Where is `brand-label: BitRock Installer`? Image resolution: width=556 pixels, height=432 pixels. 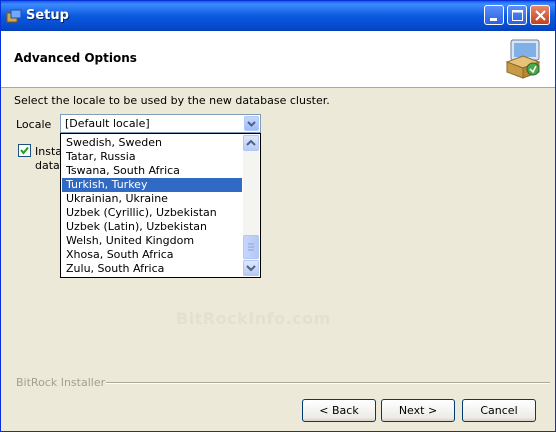 brand-label: BitRock Installer is located at coordinates (61, 382).